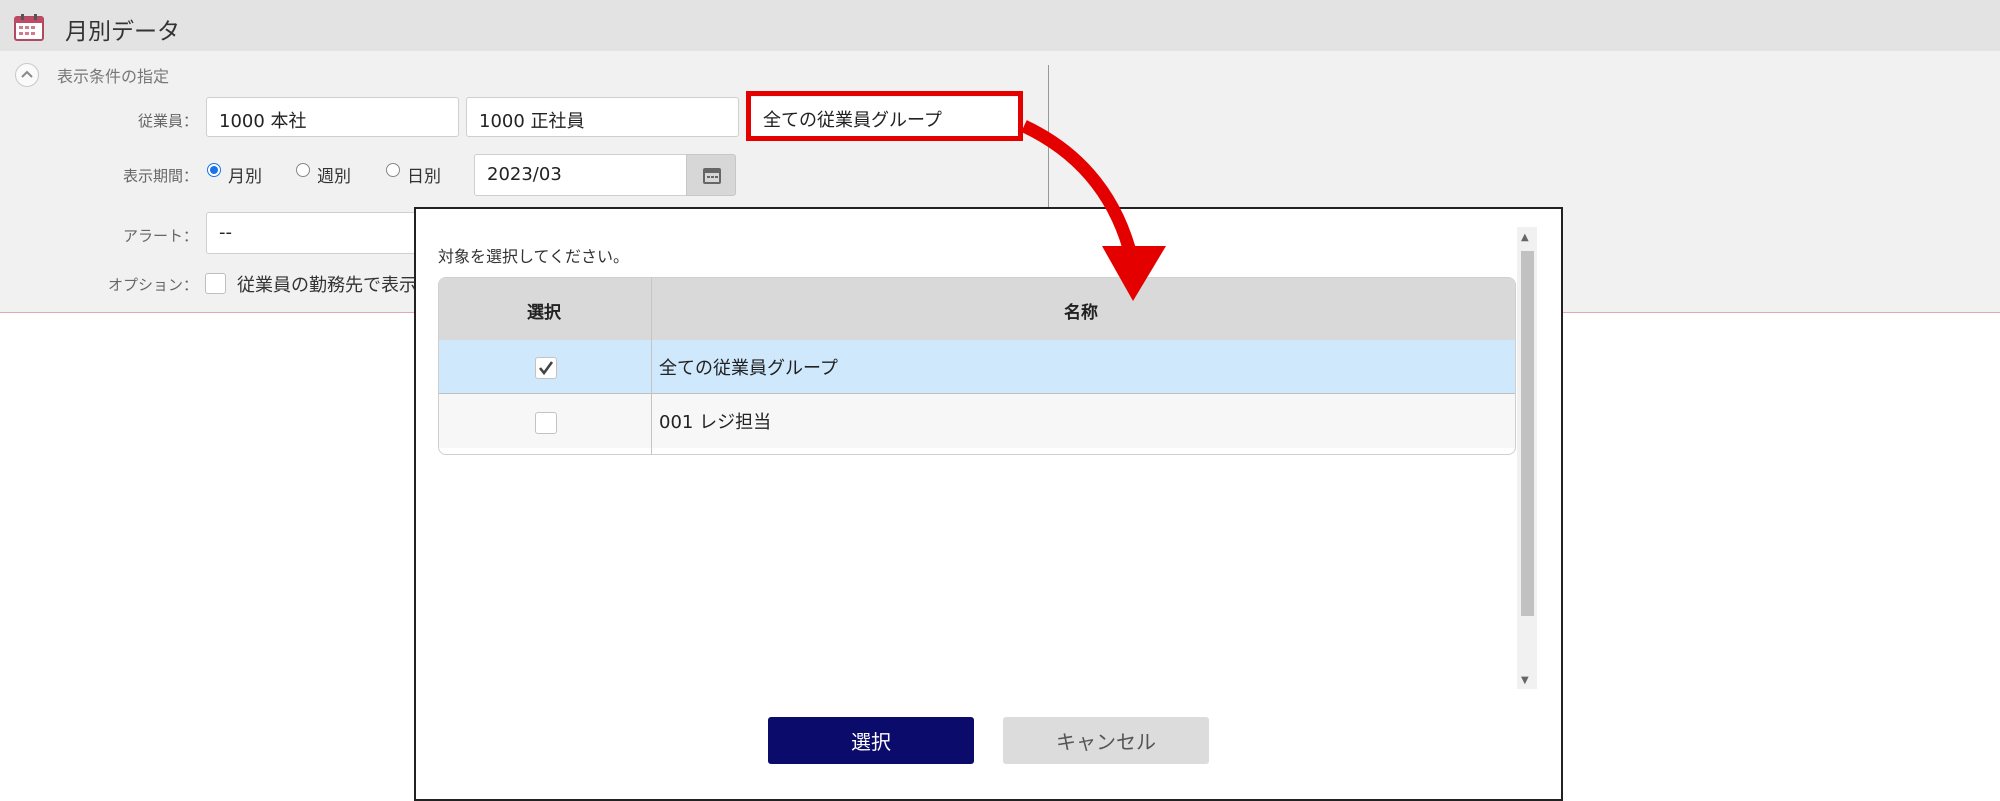 The width and height of the screenshot is (2000, 801). What do you see at coordinates (334, 177) in the screenshot?
I see `period-weekly-label: 週別` at bounding box center [334, 177].